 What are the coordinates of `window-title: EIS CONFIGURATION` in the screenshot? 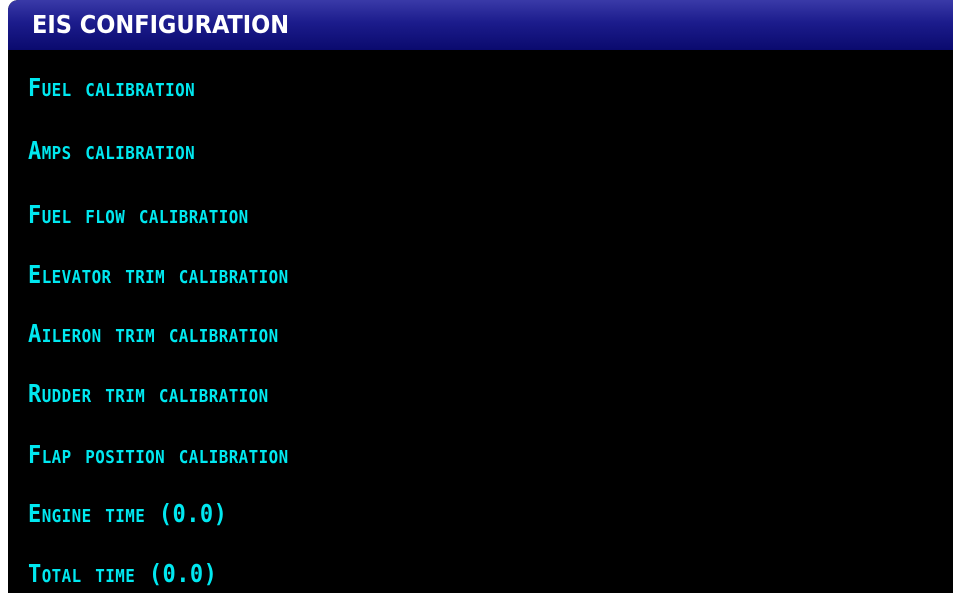 It's located at (161, 24).